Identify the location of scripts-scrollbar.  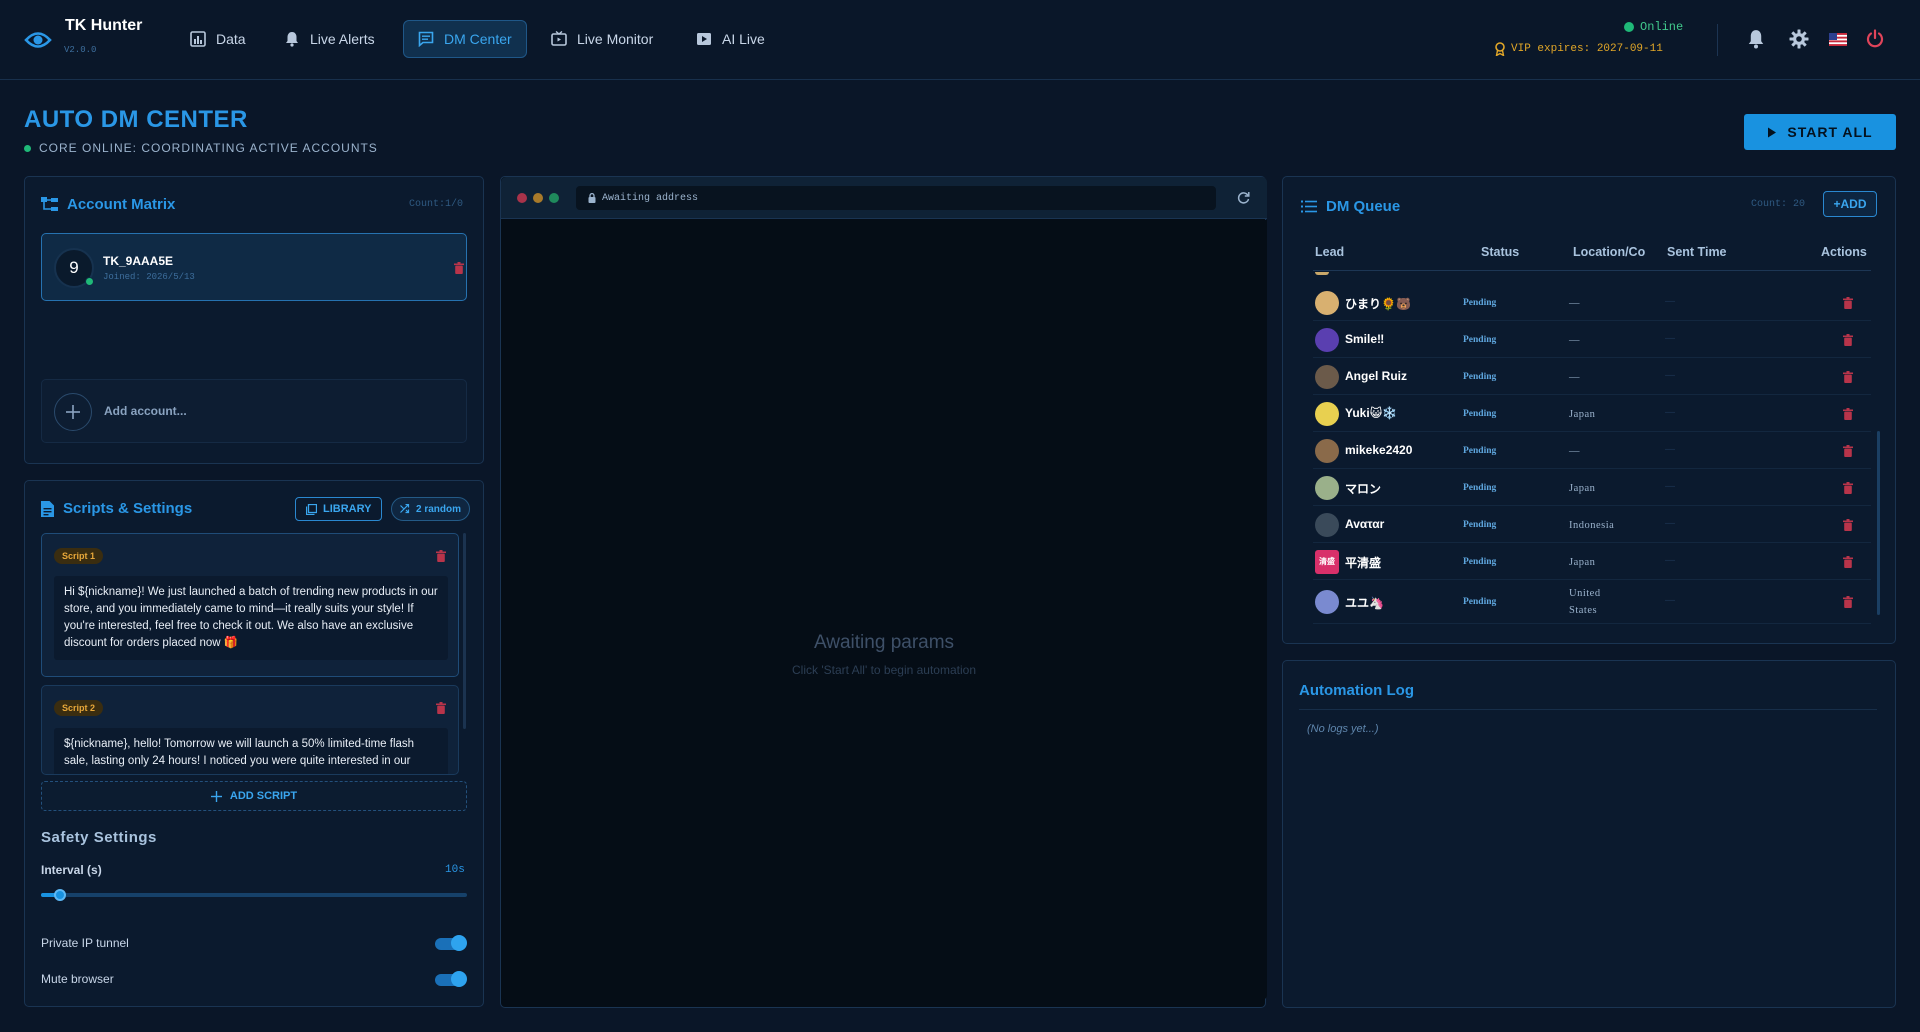
(464, 631).